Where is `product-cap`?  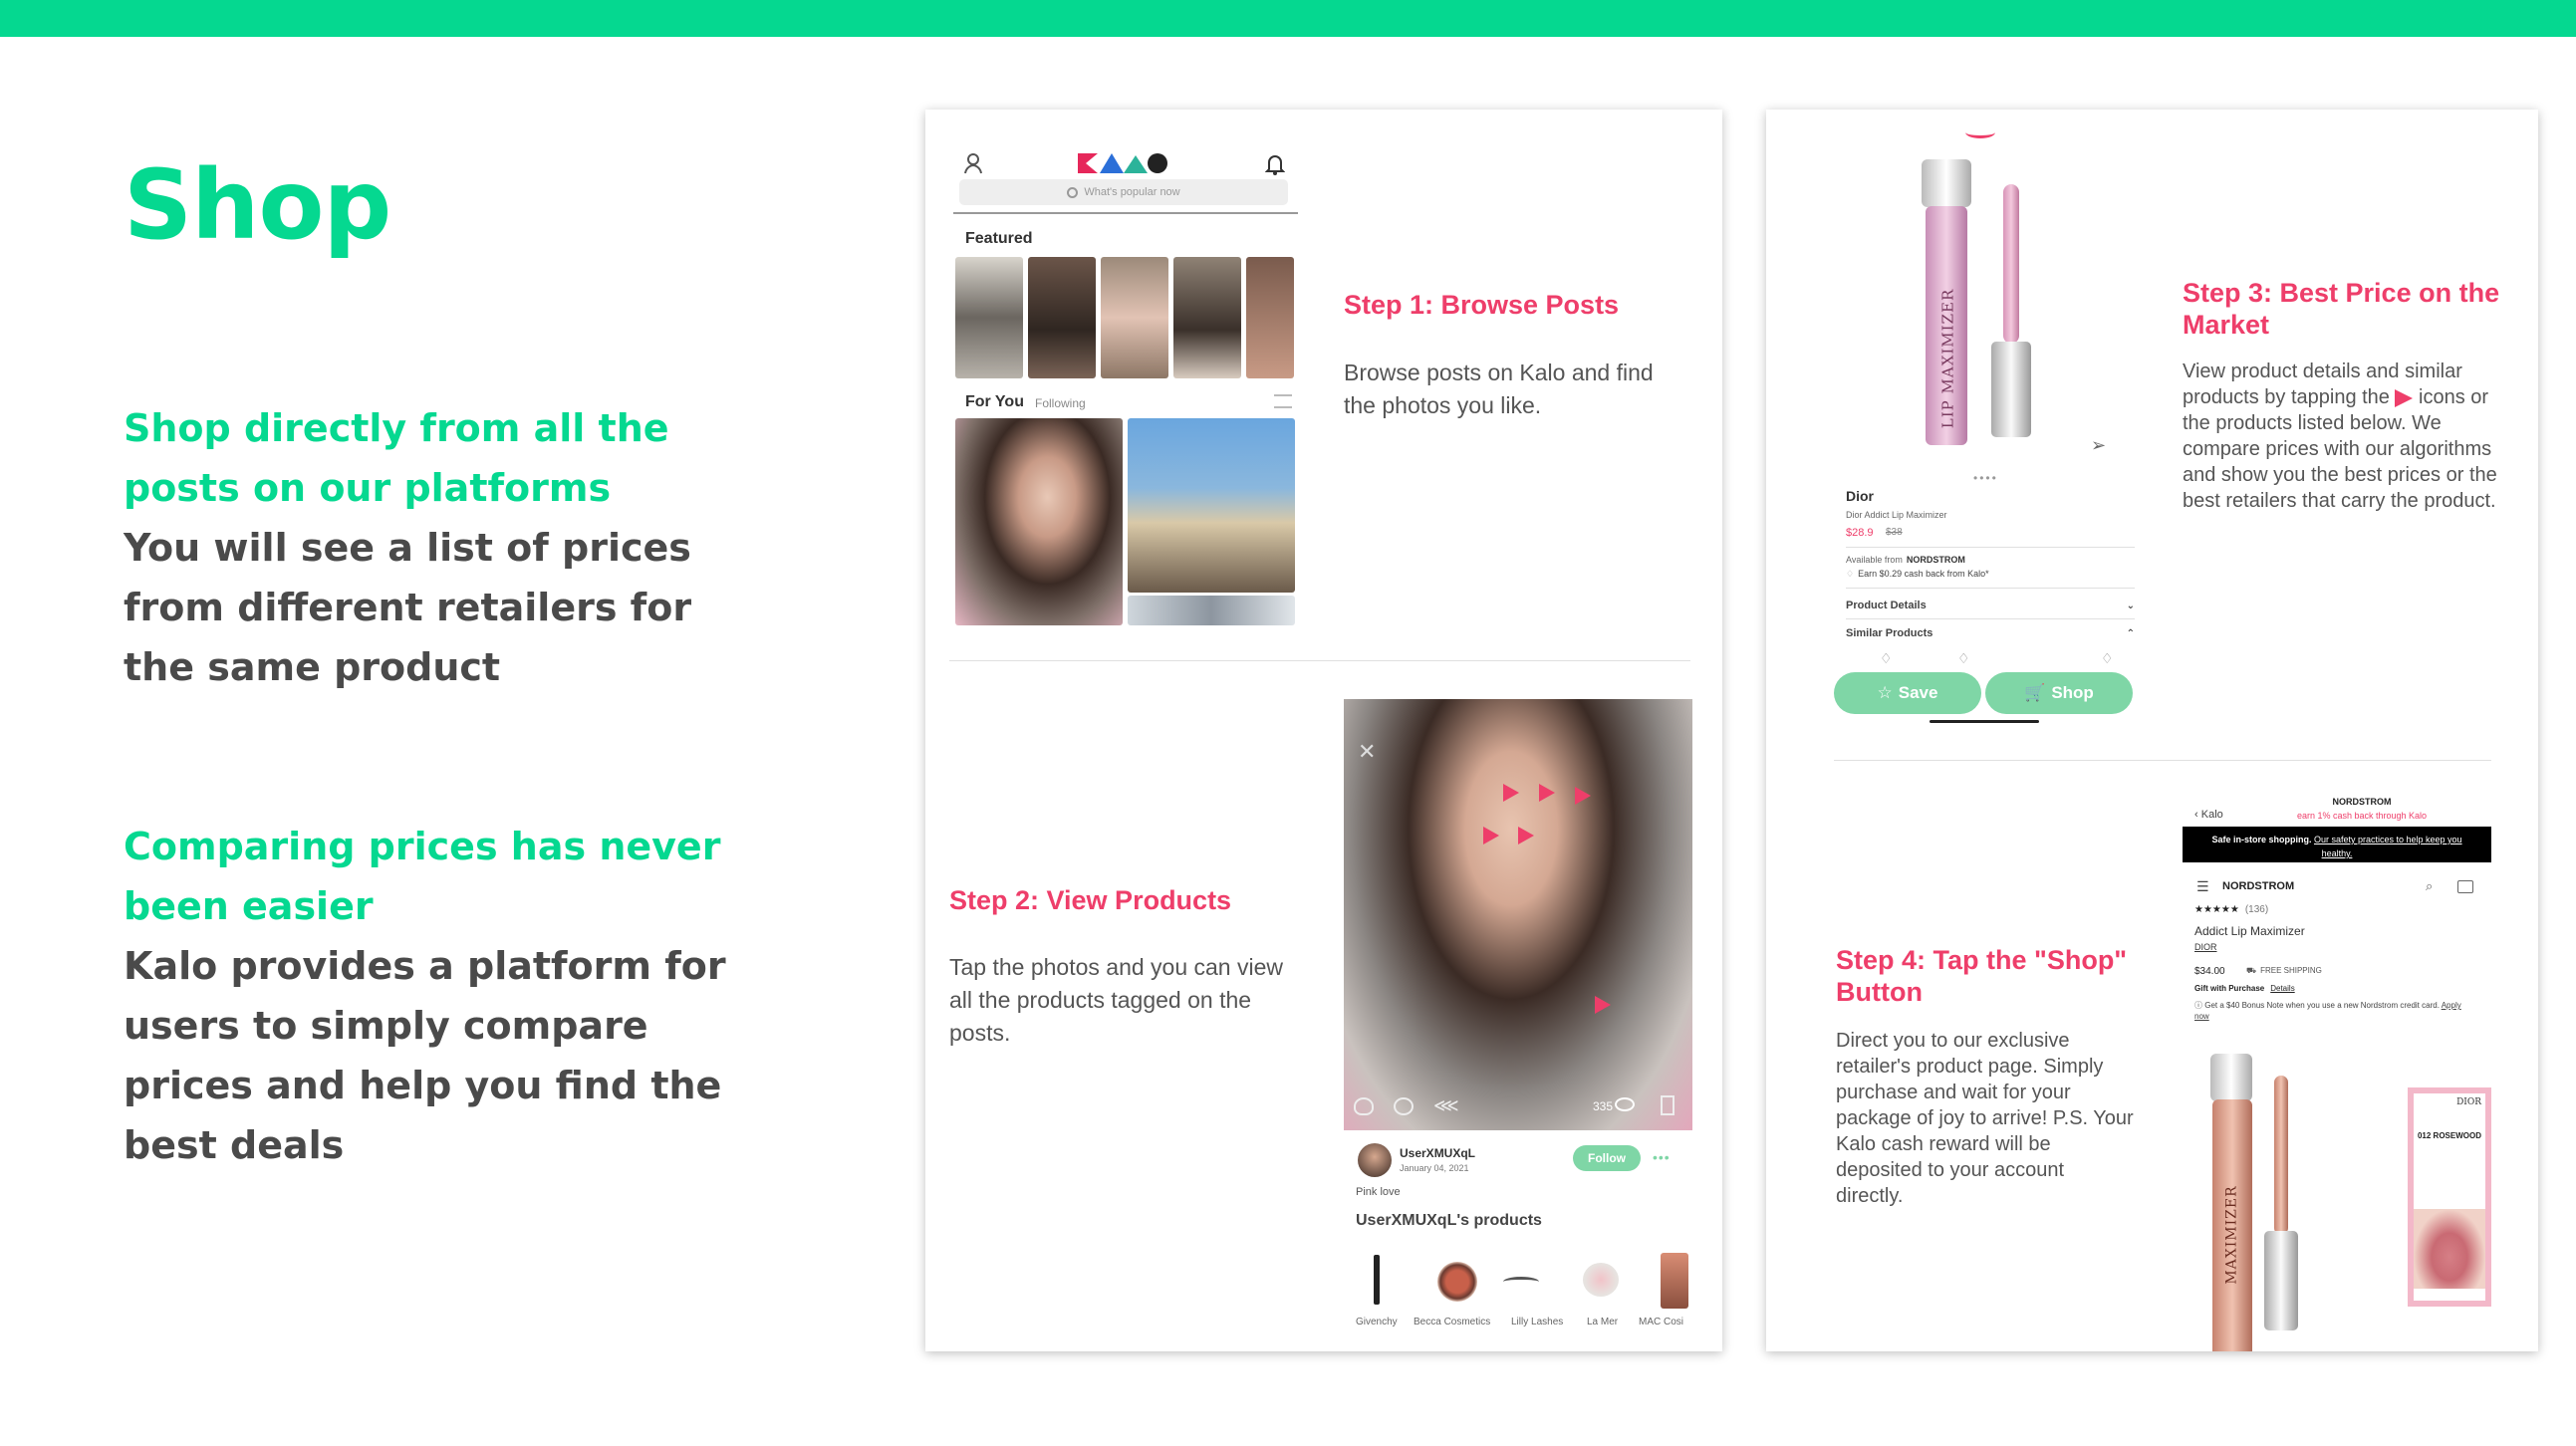 product-cap is located at coordinates (1946, 183).